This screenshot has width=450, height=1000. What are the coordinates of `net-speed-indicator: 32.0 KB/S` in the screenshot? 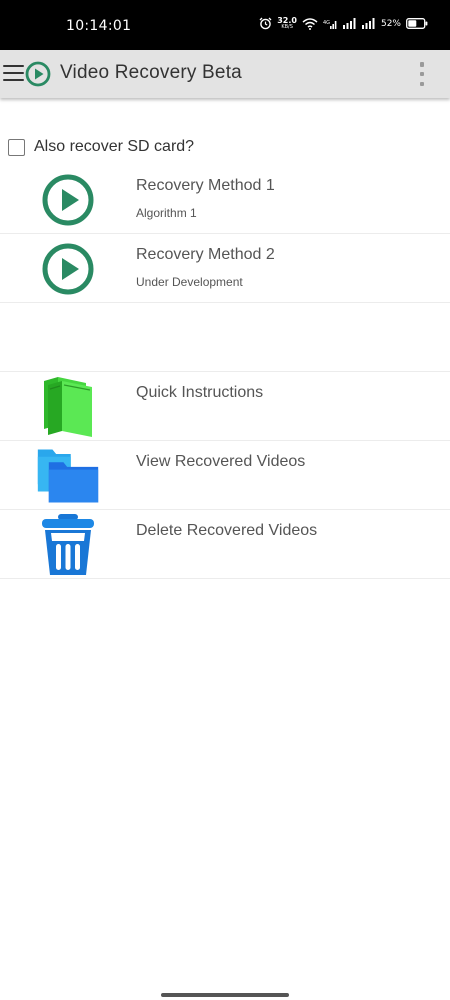 It's located at (287, 23).